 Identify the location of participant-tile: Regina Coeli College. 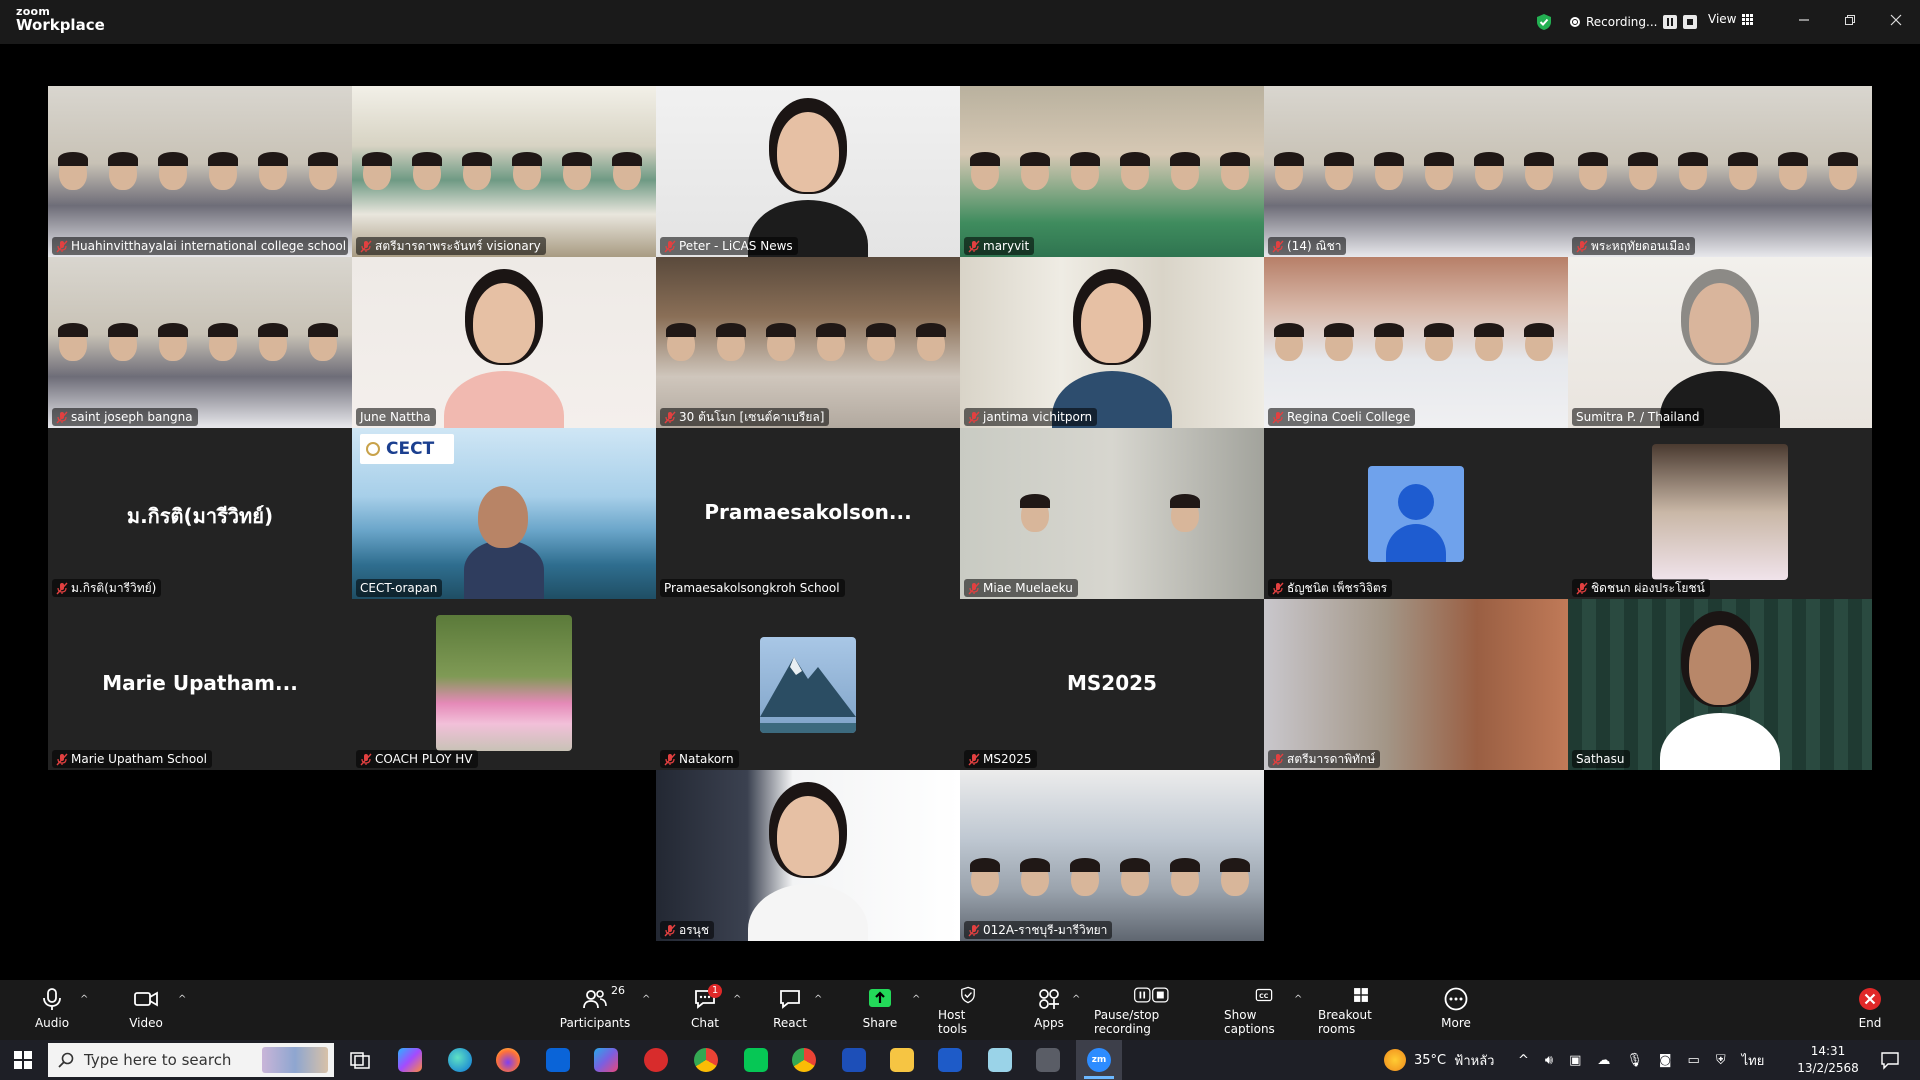
(1416, 342).